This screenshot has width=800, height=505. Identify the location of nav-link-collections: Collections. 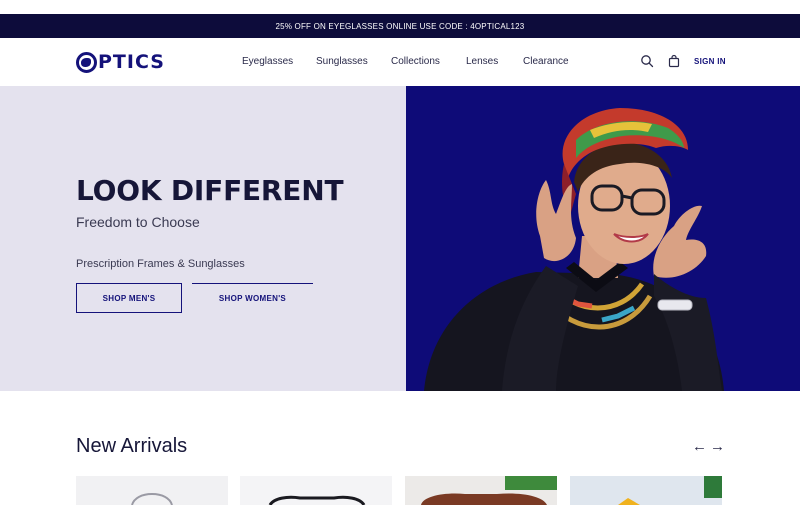
(415, 61).